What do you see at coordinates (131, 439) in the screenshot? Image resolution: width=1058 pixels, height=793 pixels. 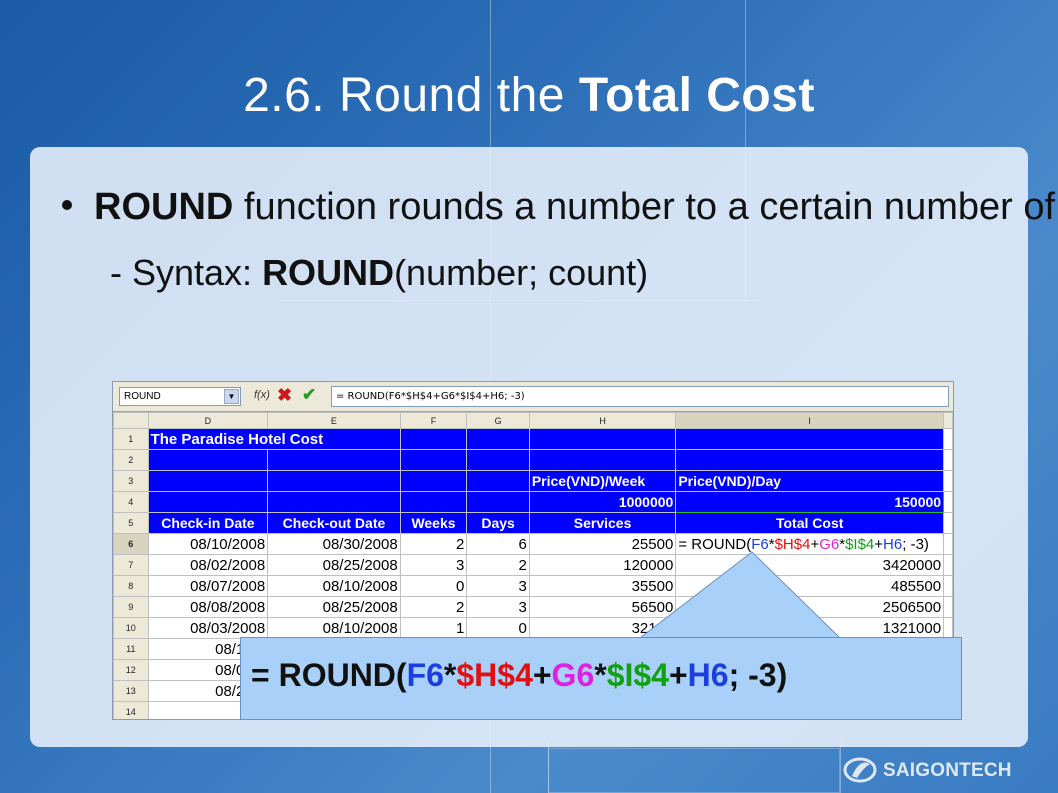 I see `row-header-1: 1` at bounding box center [131, 439].